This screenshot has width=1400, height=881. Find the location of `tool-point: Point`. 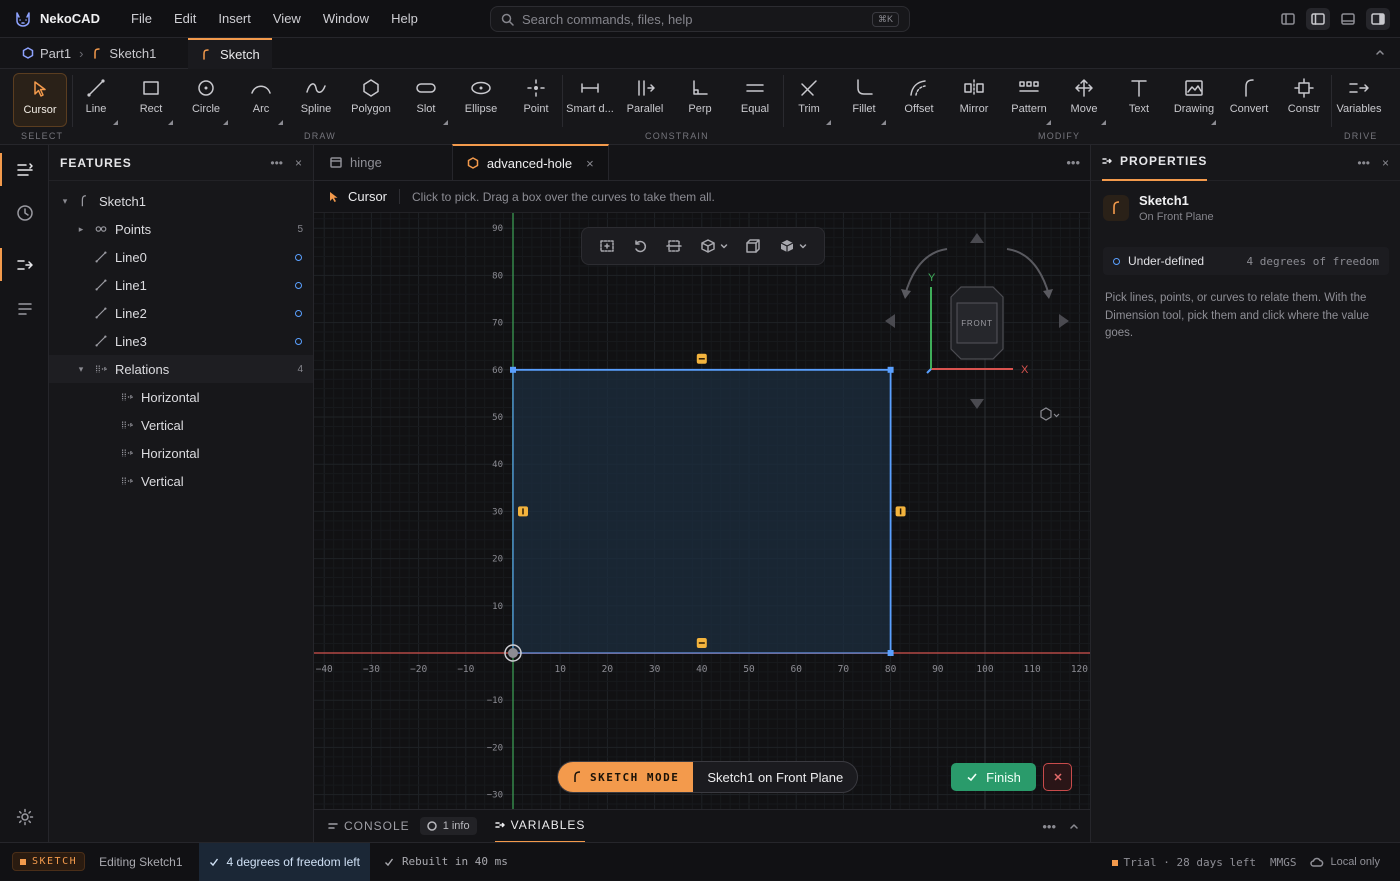

tool-point: Point is located at coordinates (536, 100).